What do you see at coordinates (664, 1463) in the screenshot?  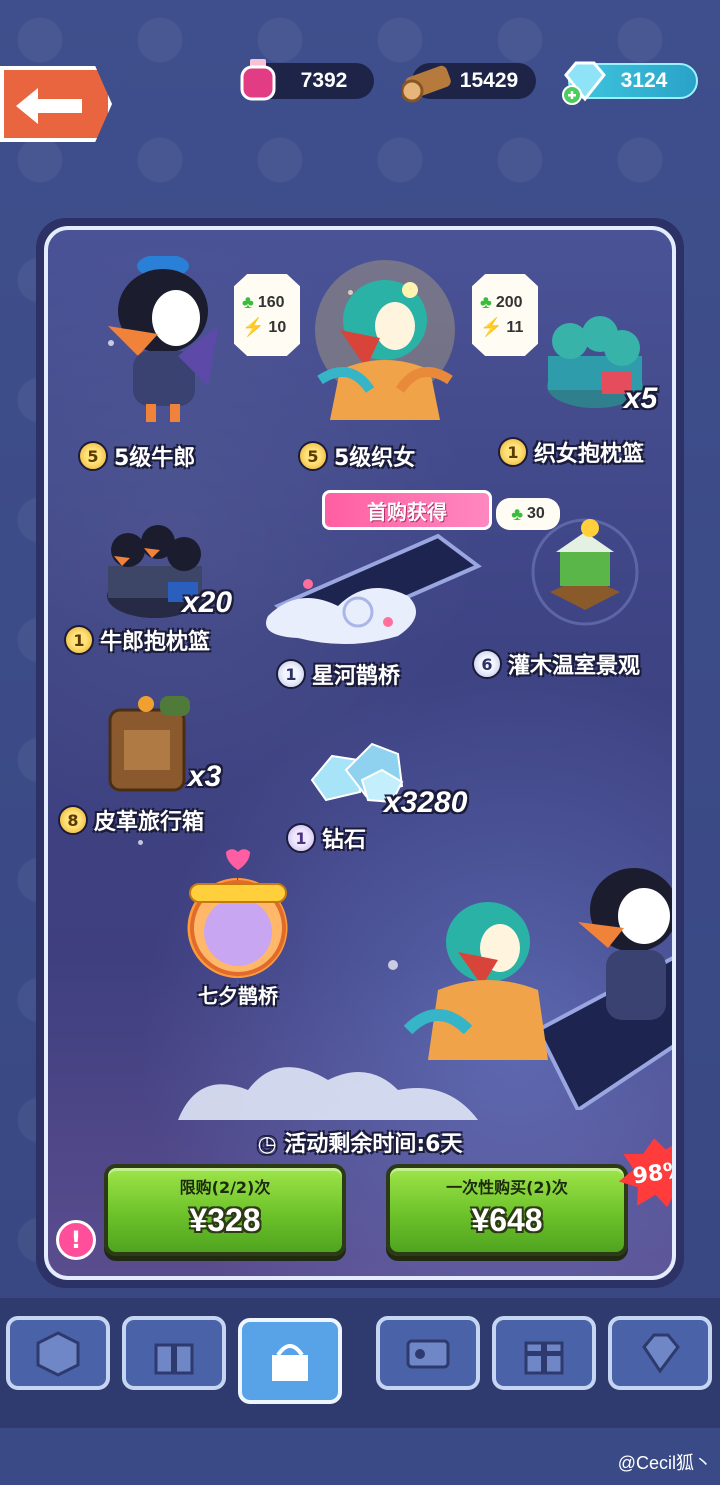 I see `watermark: @Cecil狐丶` at bounding box center [664, 1463].